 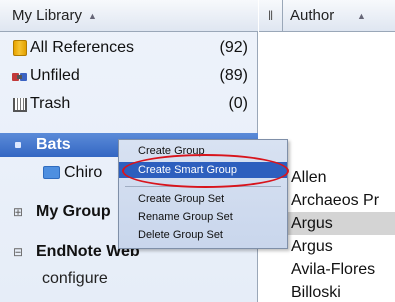 What do you see at coordinates (271, 16) in the screenshot?
I see `attachment-icon: ǁ` at bounding box center [271, 16].